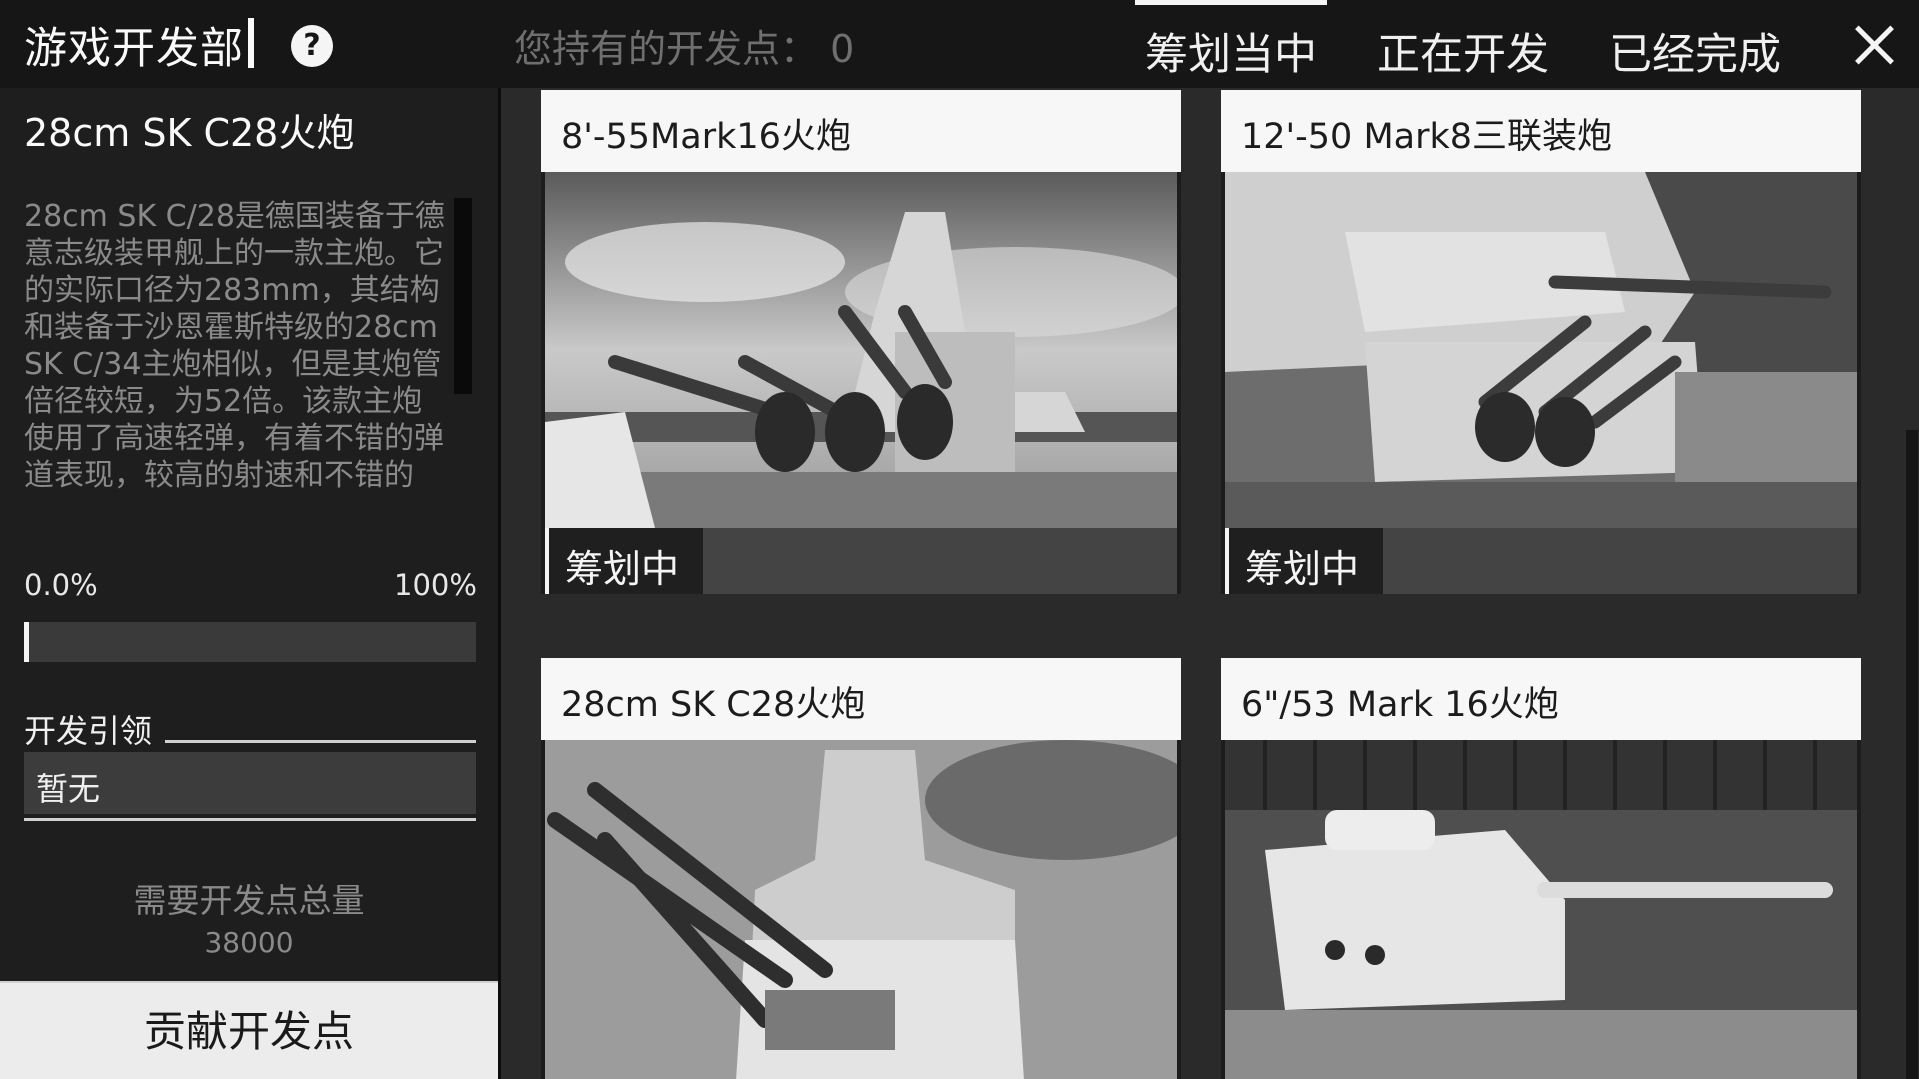  Describe the element at coordinates (189, 133) in the screenshot. I see `item-title: 28cm SK C28火炮` at that location.